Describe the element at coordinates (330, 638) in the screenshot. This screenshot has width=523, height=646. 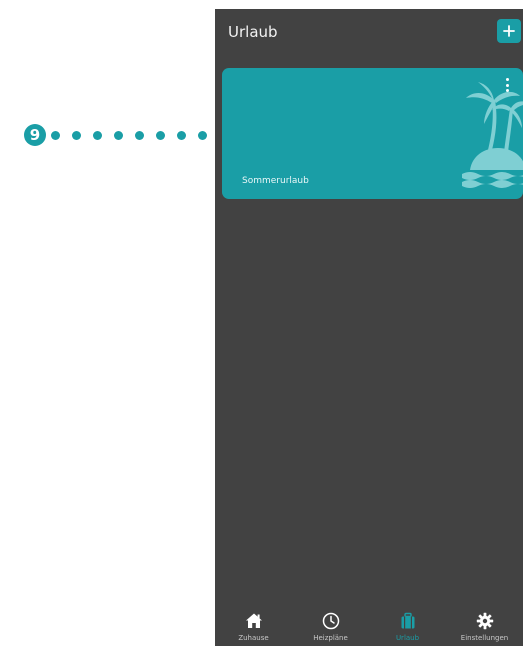
I see `nav-label: Heizpläne` at that location.